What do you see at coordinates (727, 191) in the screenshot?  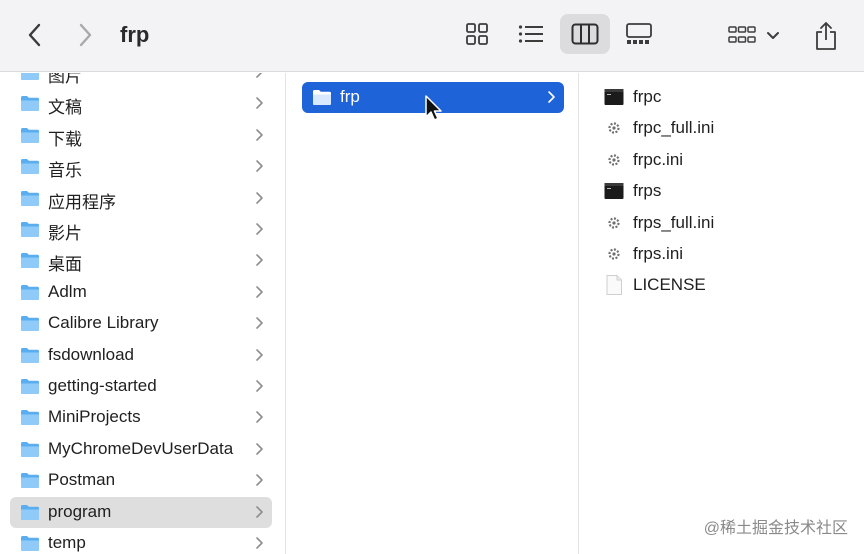 I see `file-item: frps` at bounding box center [727, 191].